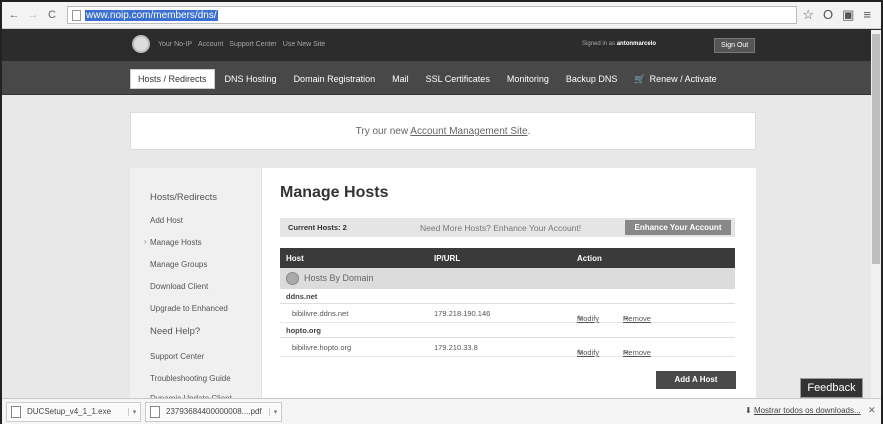 The width and height of the screenshot is (883, 424). What do you see at coordinates (640, 78) in the screenshot?
I see `cart-icon: 🛒` at bounding box center [640, 78].